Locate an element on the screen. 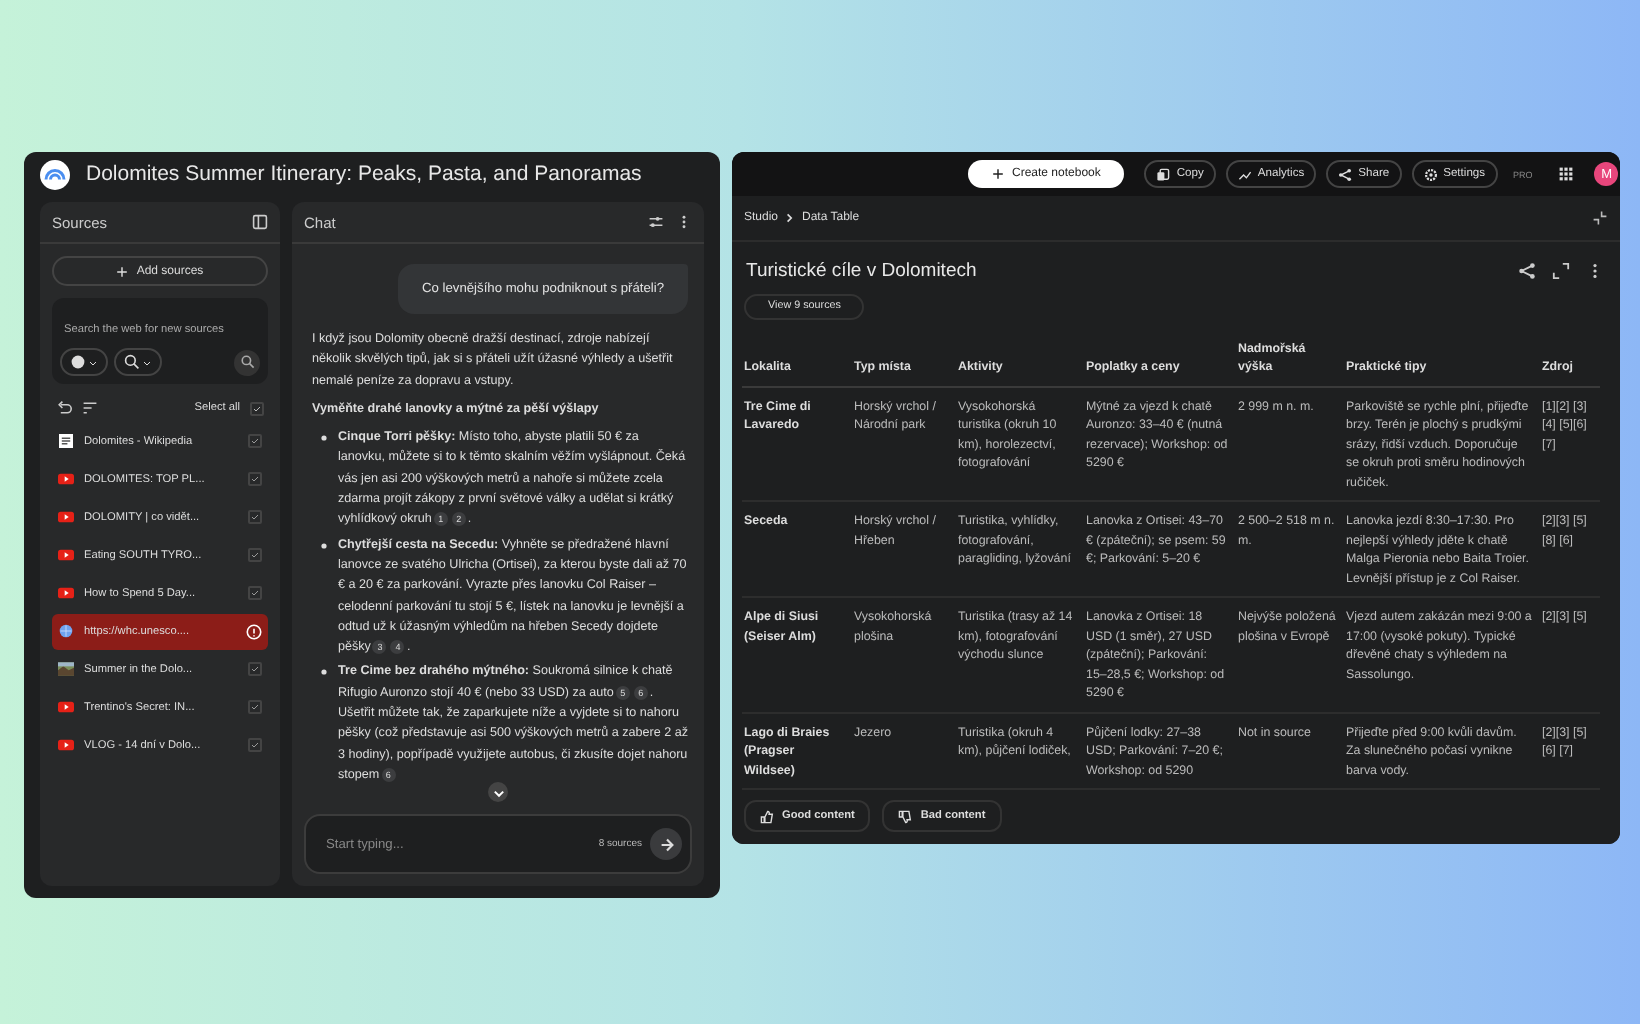 The width and height of the screenshot is (1640, 1024). web-dropdown is located at coordinates (84, 362).